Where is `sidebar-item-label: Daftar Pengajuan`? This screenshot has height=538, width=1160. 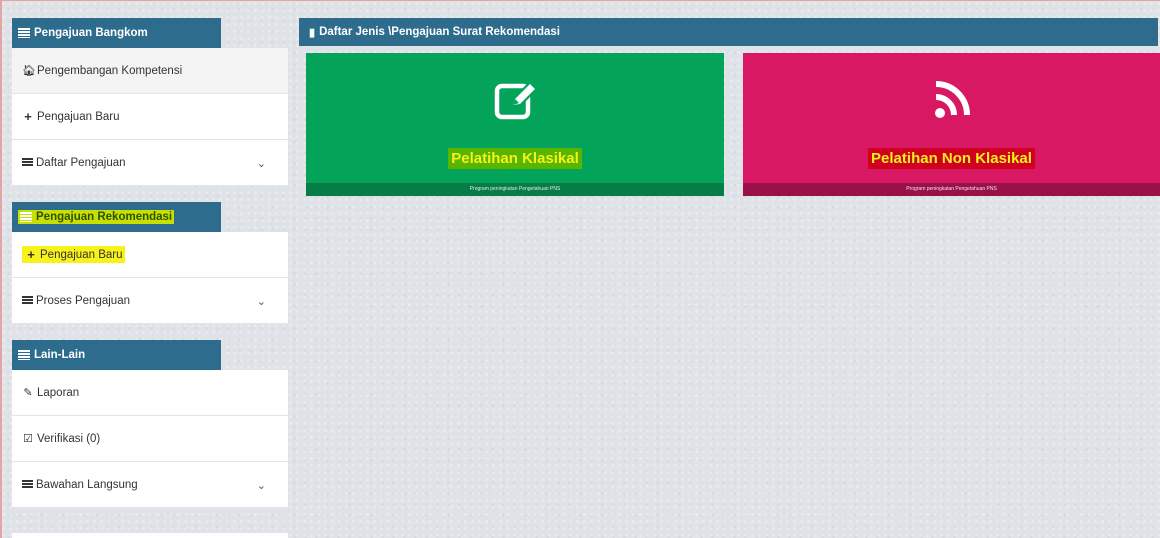 sidebar-item-label: Daftar Pengajuan is located at coordinates (81, 162).